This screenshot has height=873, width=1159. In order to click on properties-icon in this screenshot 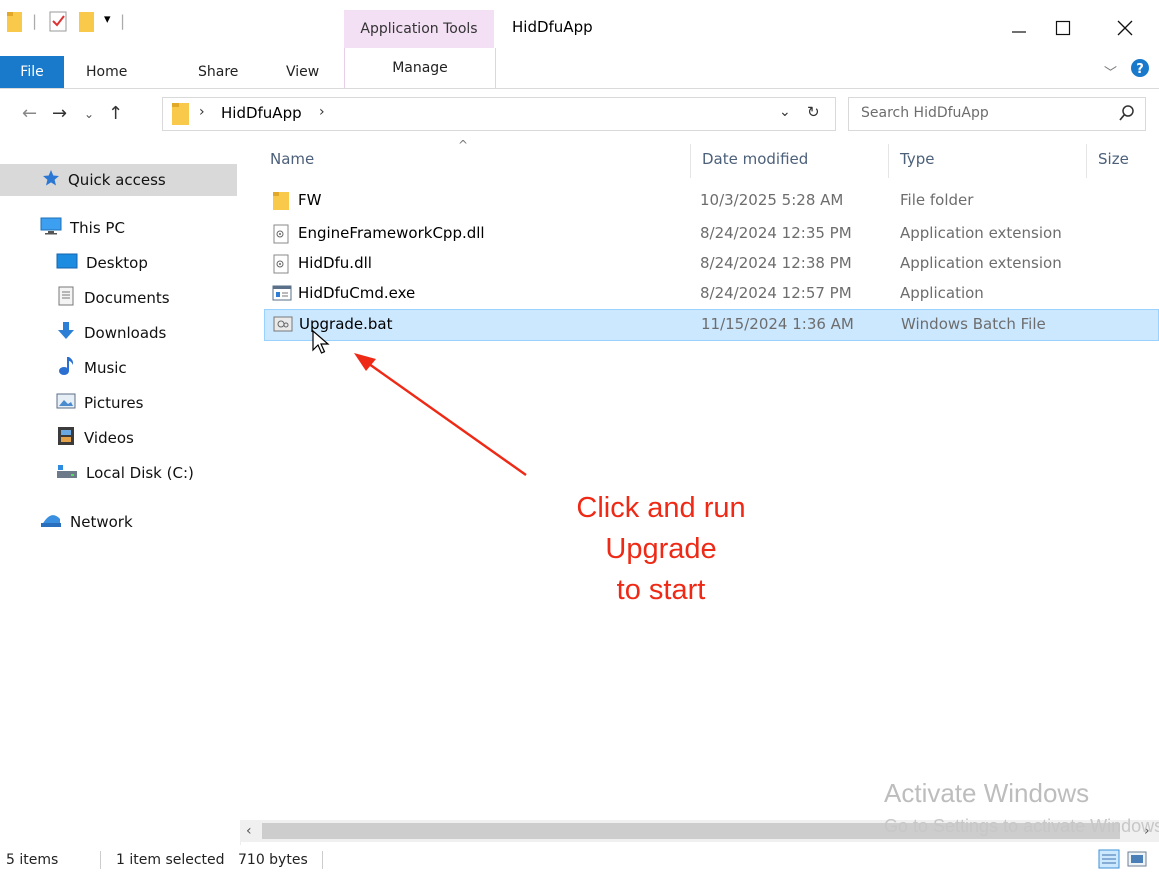, I will do `click(59, 24)`.